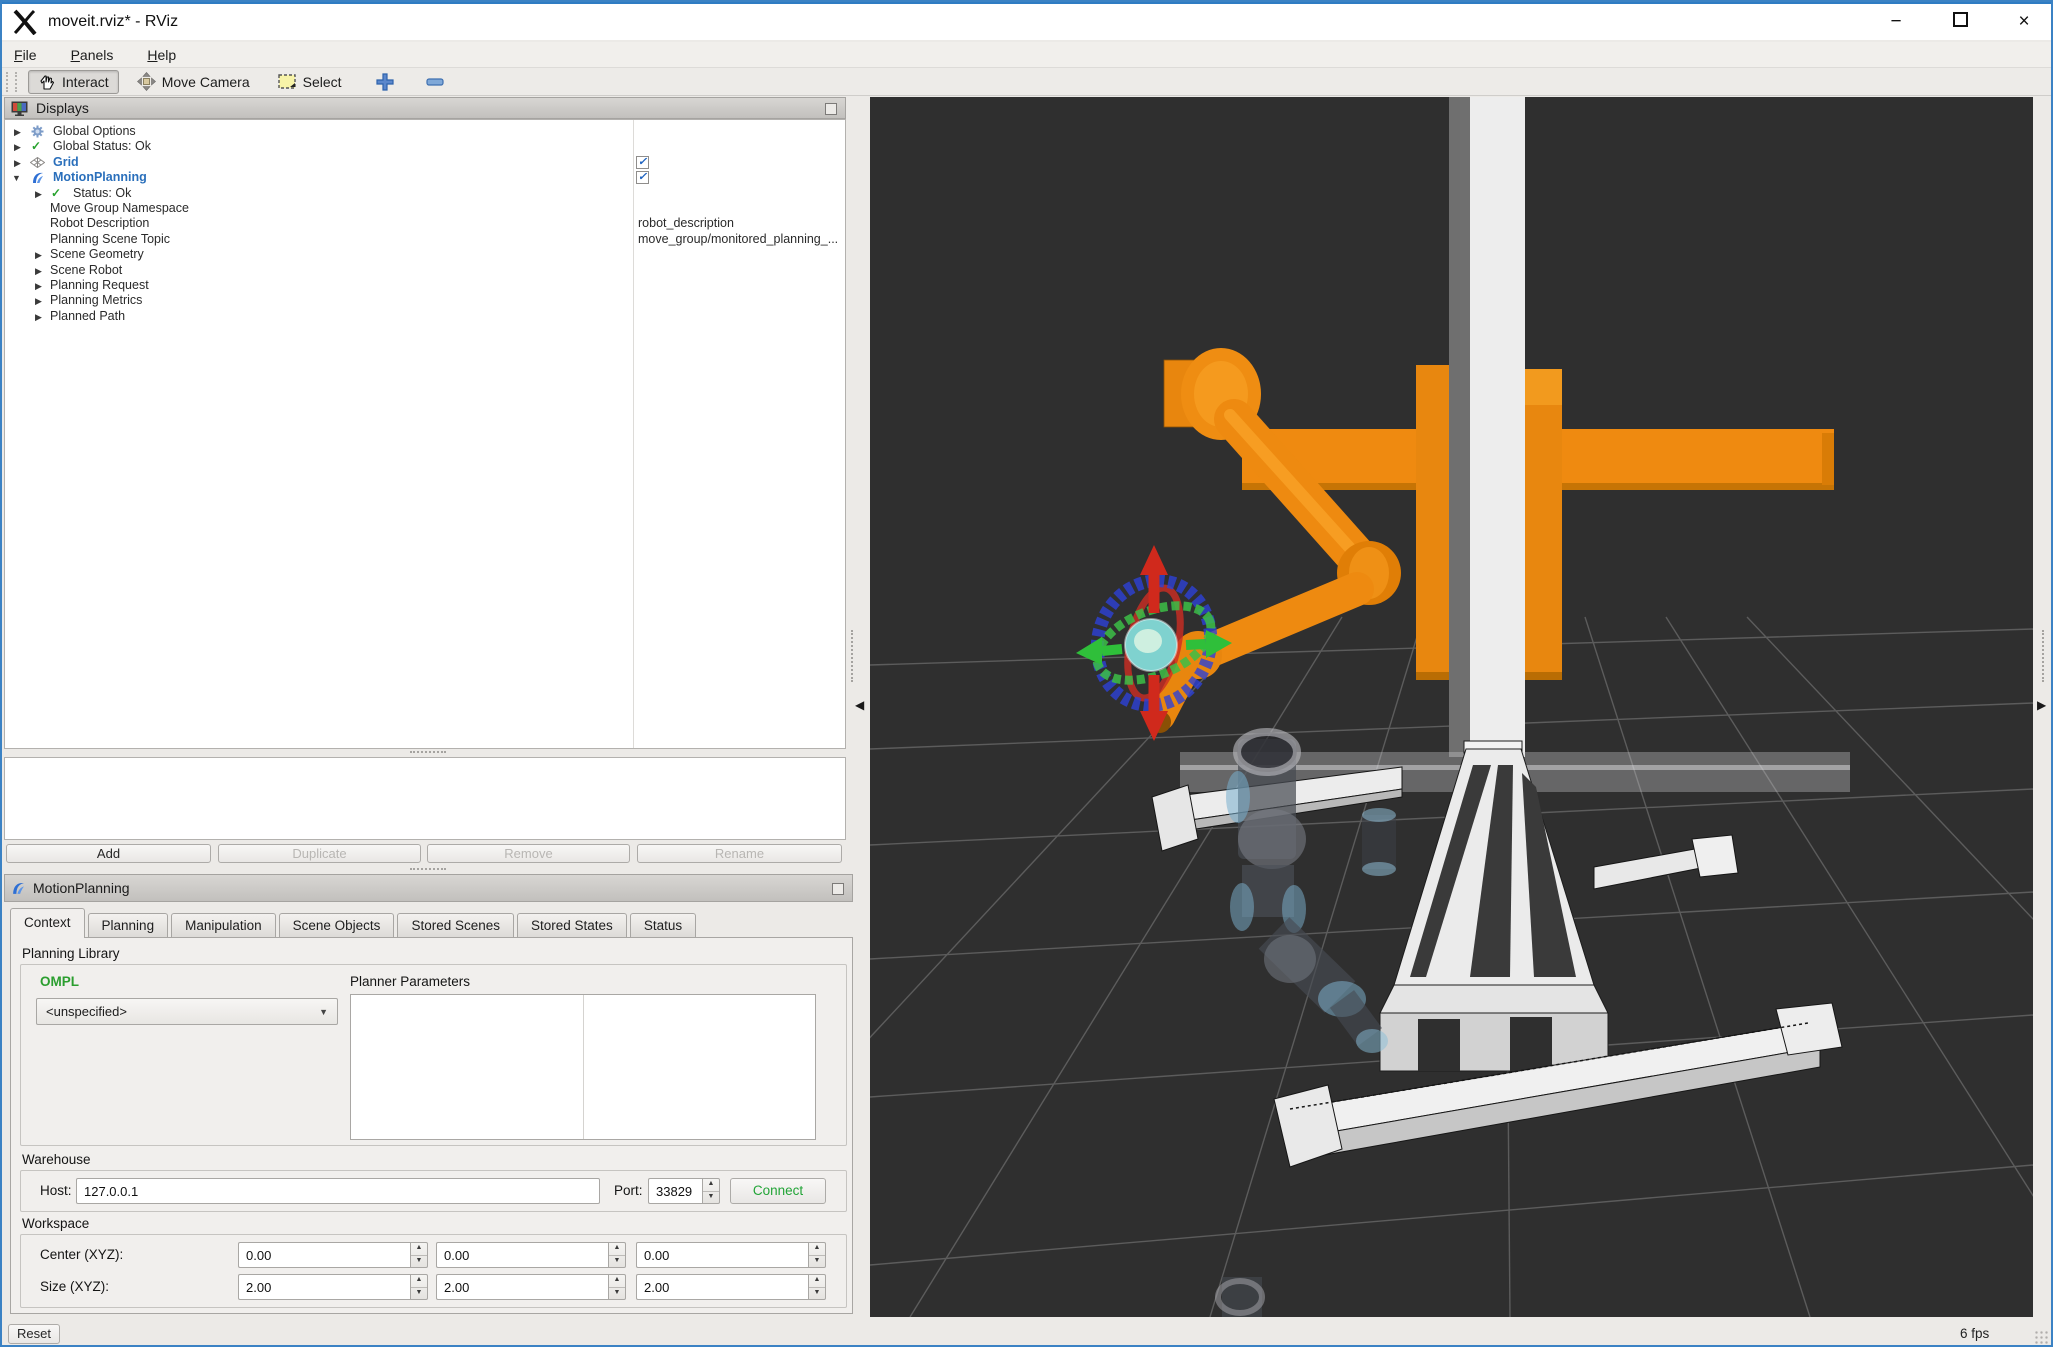  What do you see at coordinates (1960, 19) in the screenshot?
I see `maximize-button` at bounding box center [1960, 19].